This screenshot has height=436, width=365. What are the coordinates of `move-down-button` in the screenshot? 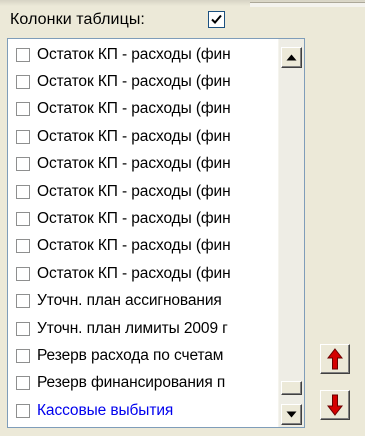 It's located at (335, 405).